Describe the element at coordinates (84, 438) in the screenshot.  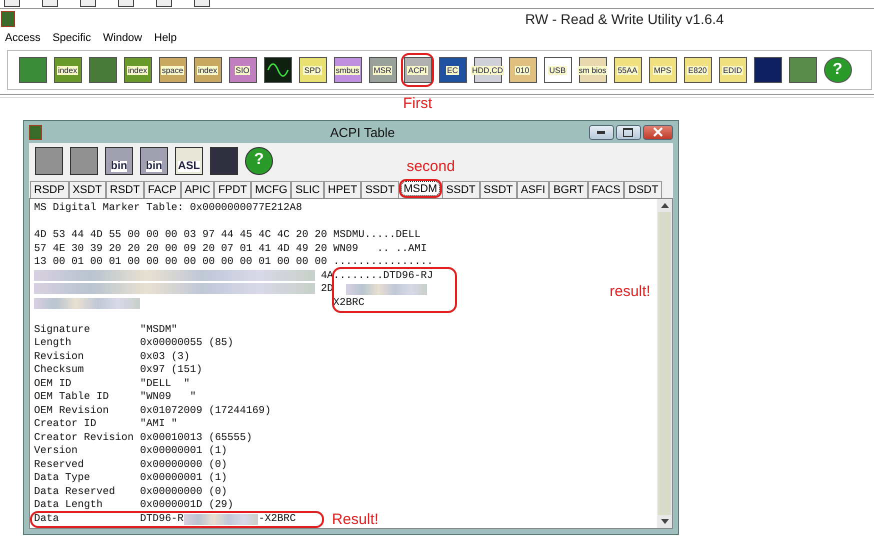
I see `field-name: Creator Revision` at that location.